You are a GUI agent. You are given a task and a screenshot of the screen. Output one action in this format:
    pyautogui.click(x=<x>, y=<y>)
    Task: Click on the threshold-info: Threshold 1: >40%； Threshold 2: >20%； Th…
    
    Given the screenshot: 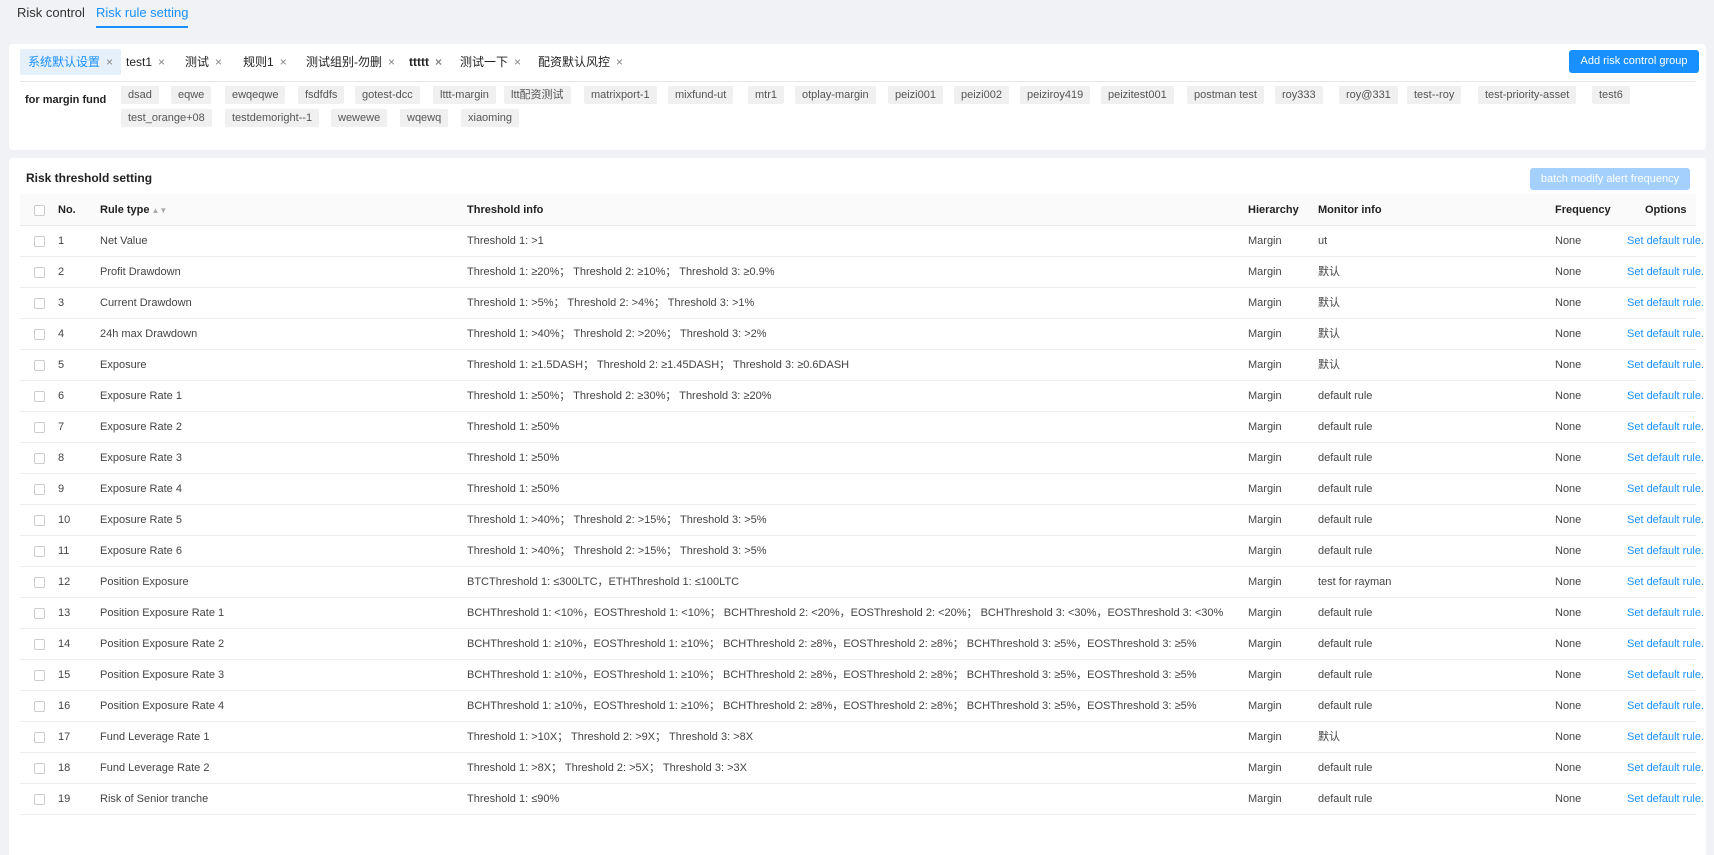 What is the action you would take?
    pyautogui.click(x=617, y=334)
    